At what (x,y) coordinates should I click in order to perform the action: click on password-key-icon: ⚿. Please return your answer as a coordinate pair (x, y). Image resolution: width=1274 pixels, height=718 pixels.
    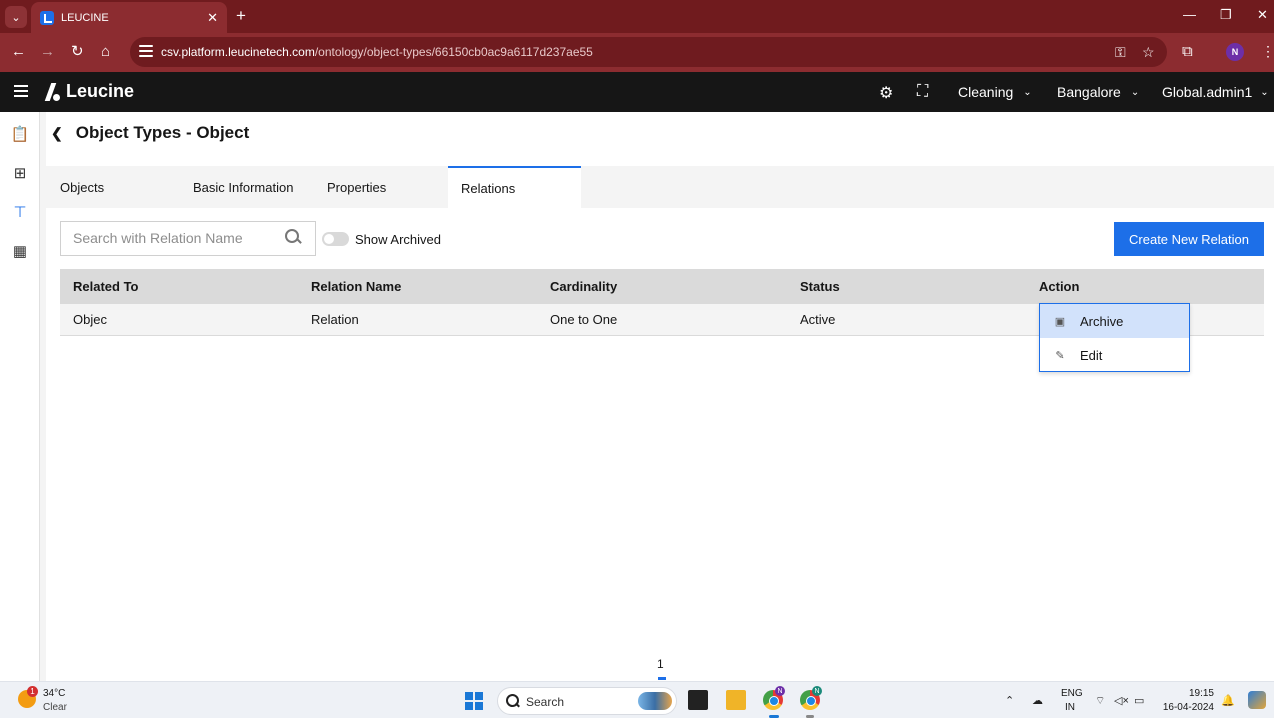
    Looking at the image, I should click on (1120, 52).